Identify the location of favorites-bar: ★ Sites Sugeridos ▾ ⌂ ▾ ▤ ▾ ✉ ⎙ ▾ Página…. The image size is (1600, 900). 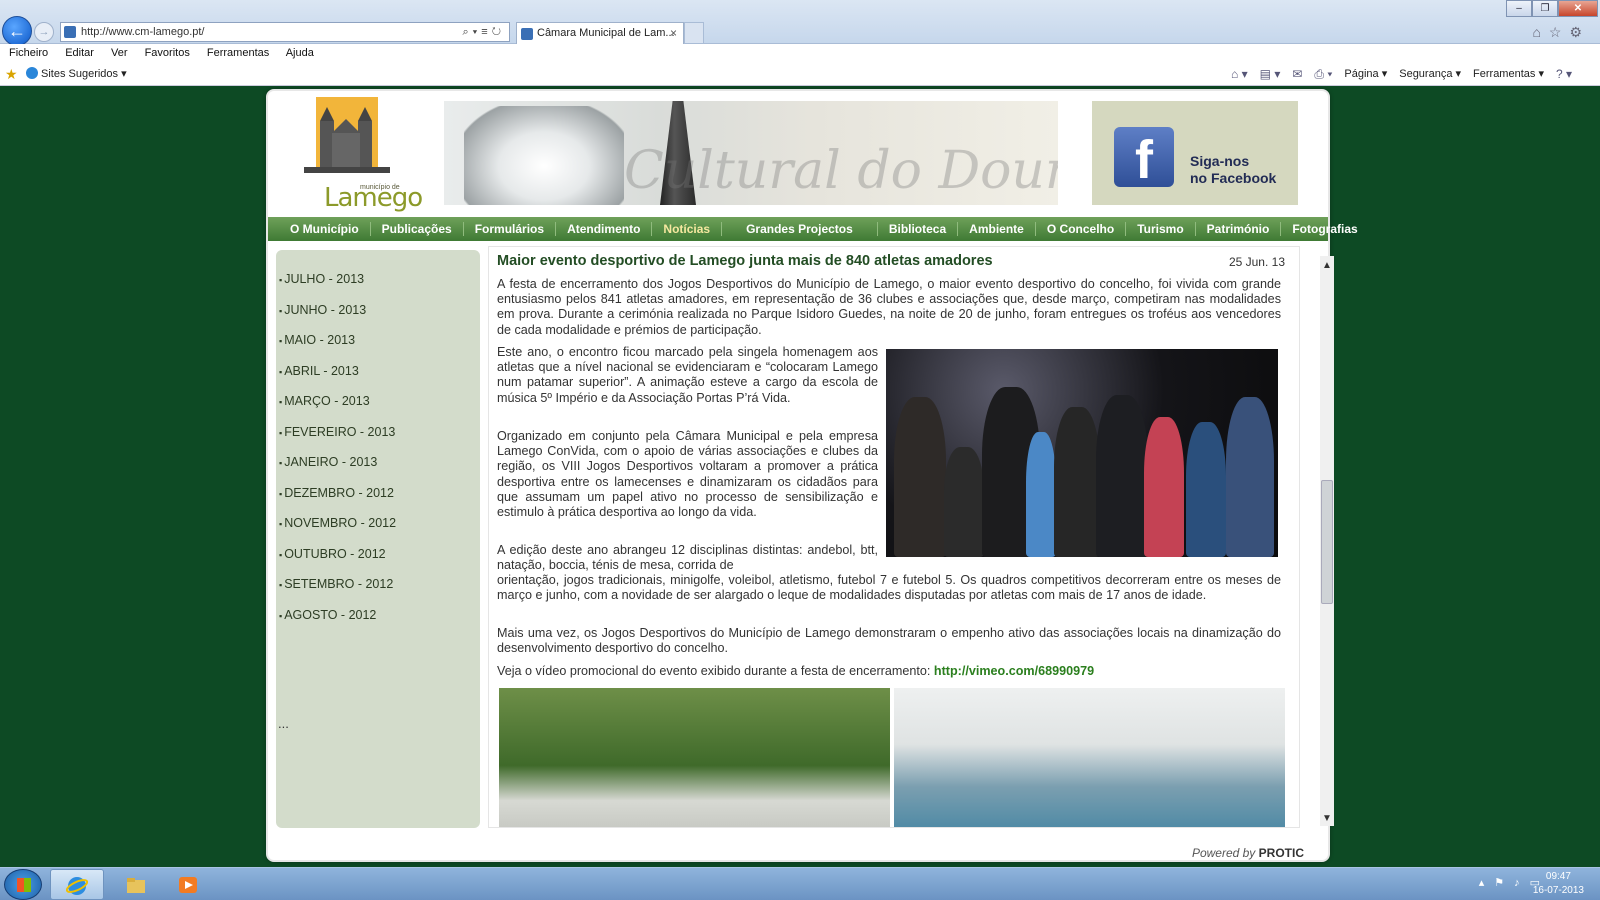
(800, 75).